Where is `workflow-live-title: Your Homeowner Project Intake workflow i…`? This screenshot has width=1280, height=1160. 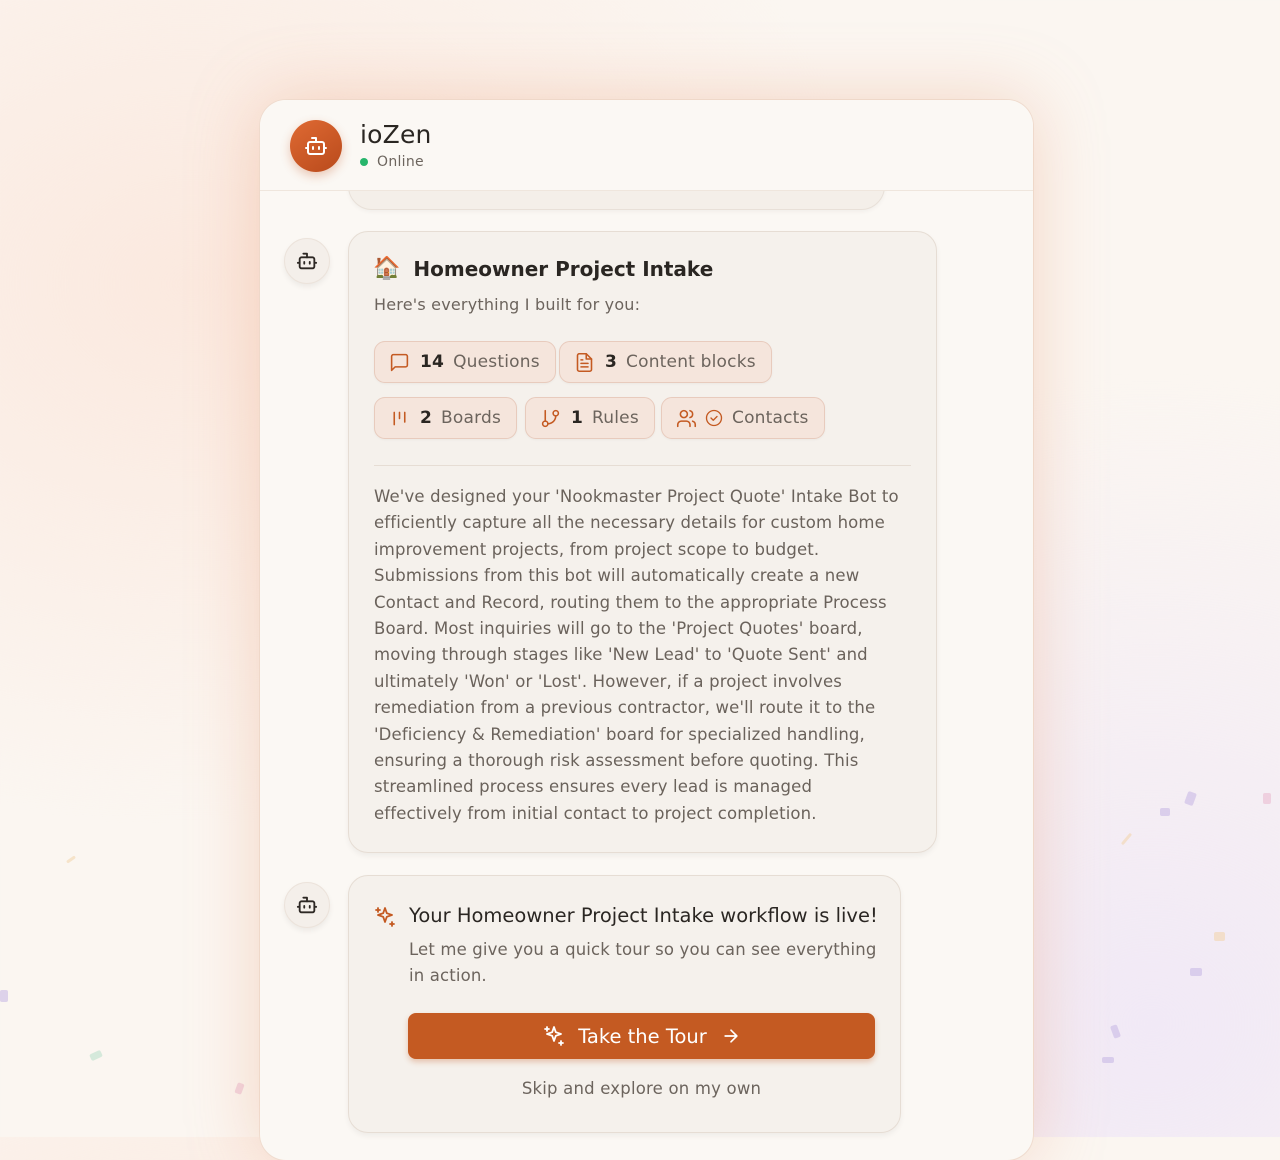 workflow-live-title: Your Homeowner Project Intake workflow i… is located at coordinates (643, 915).